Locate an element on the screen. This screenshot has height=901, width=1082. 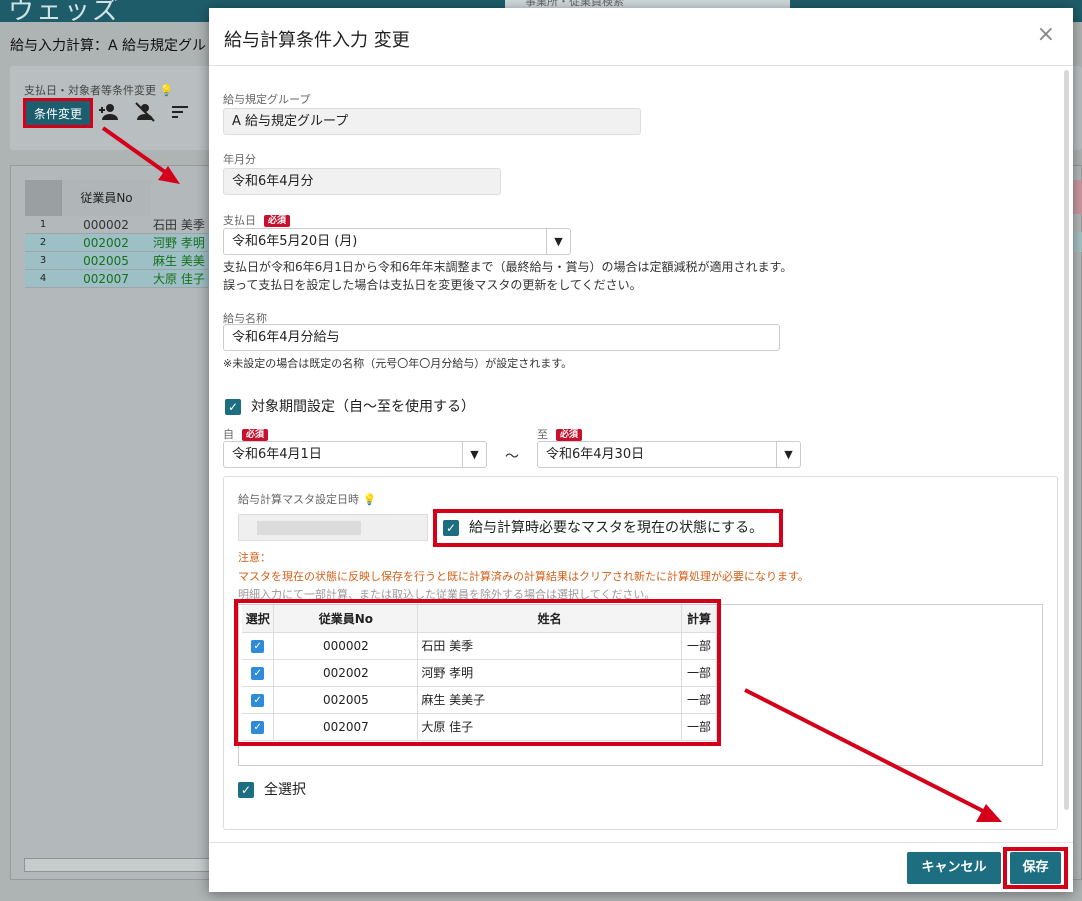
add-person-icon is located at coordinates (109, 112).